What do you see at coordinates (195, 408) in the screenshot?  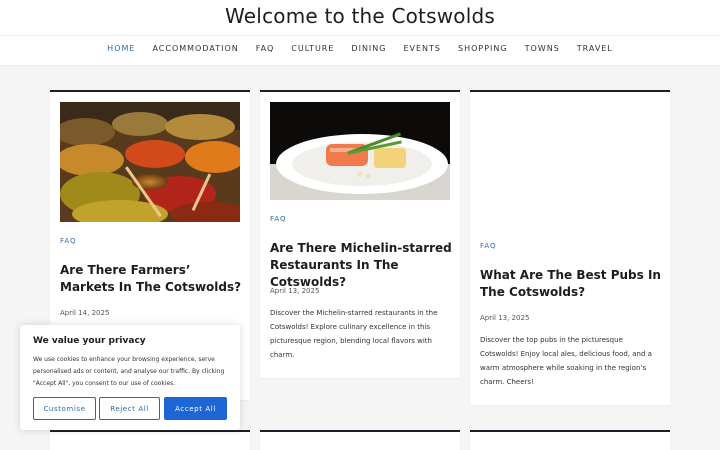 I see `accept-all-button: Accept All` at bounding box center [195, 408].